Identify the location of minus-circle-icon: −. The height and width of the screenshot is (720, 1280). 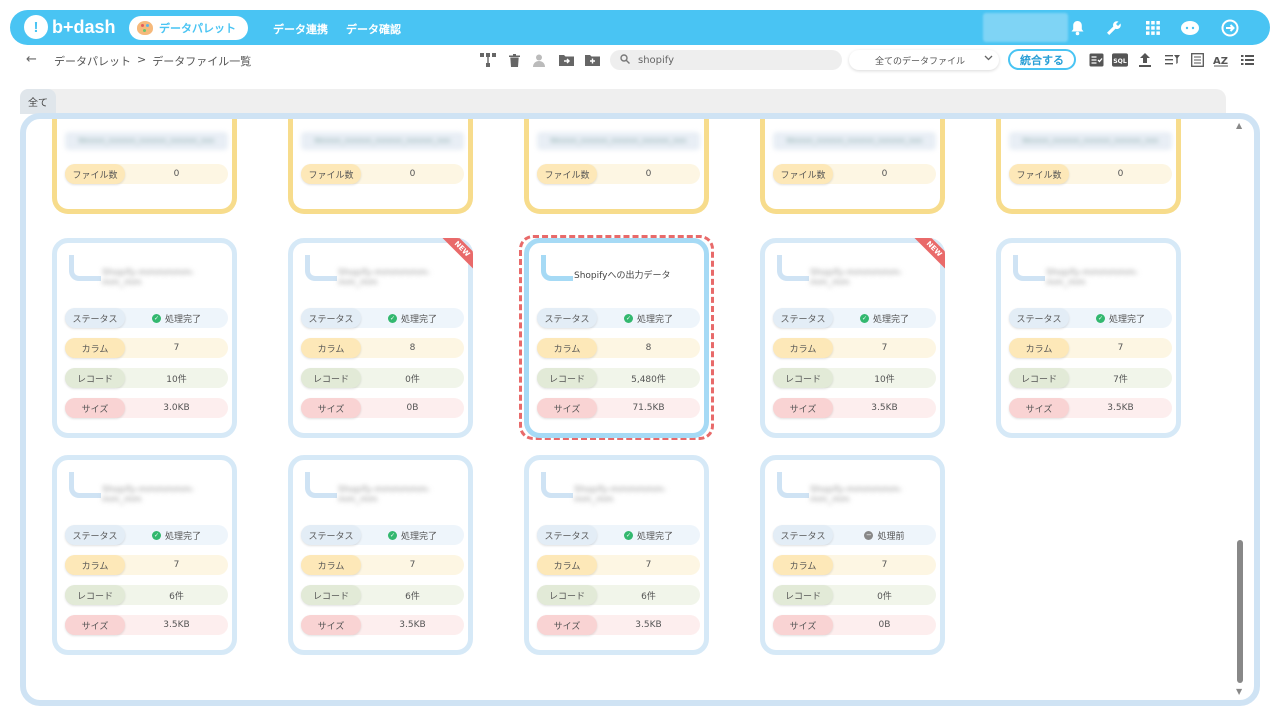
(869, 535).